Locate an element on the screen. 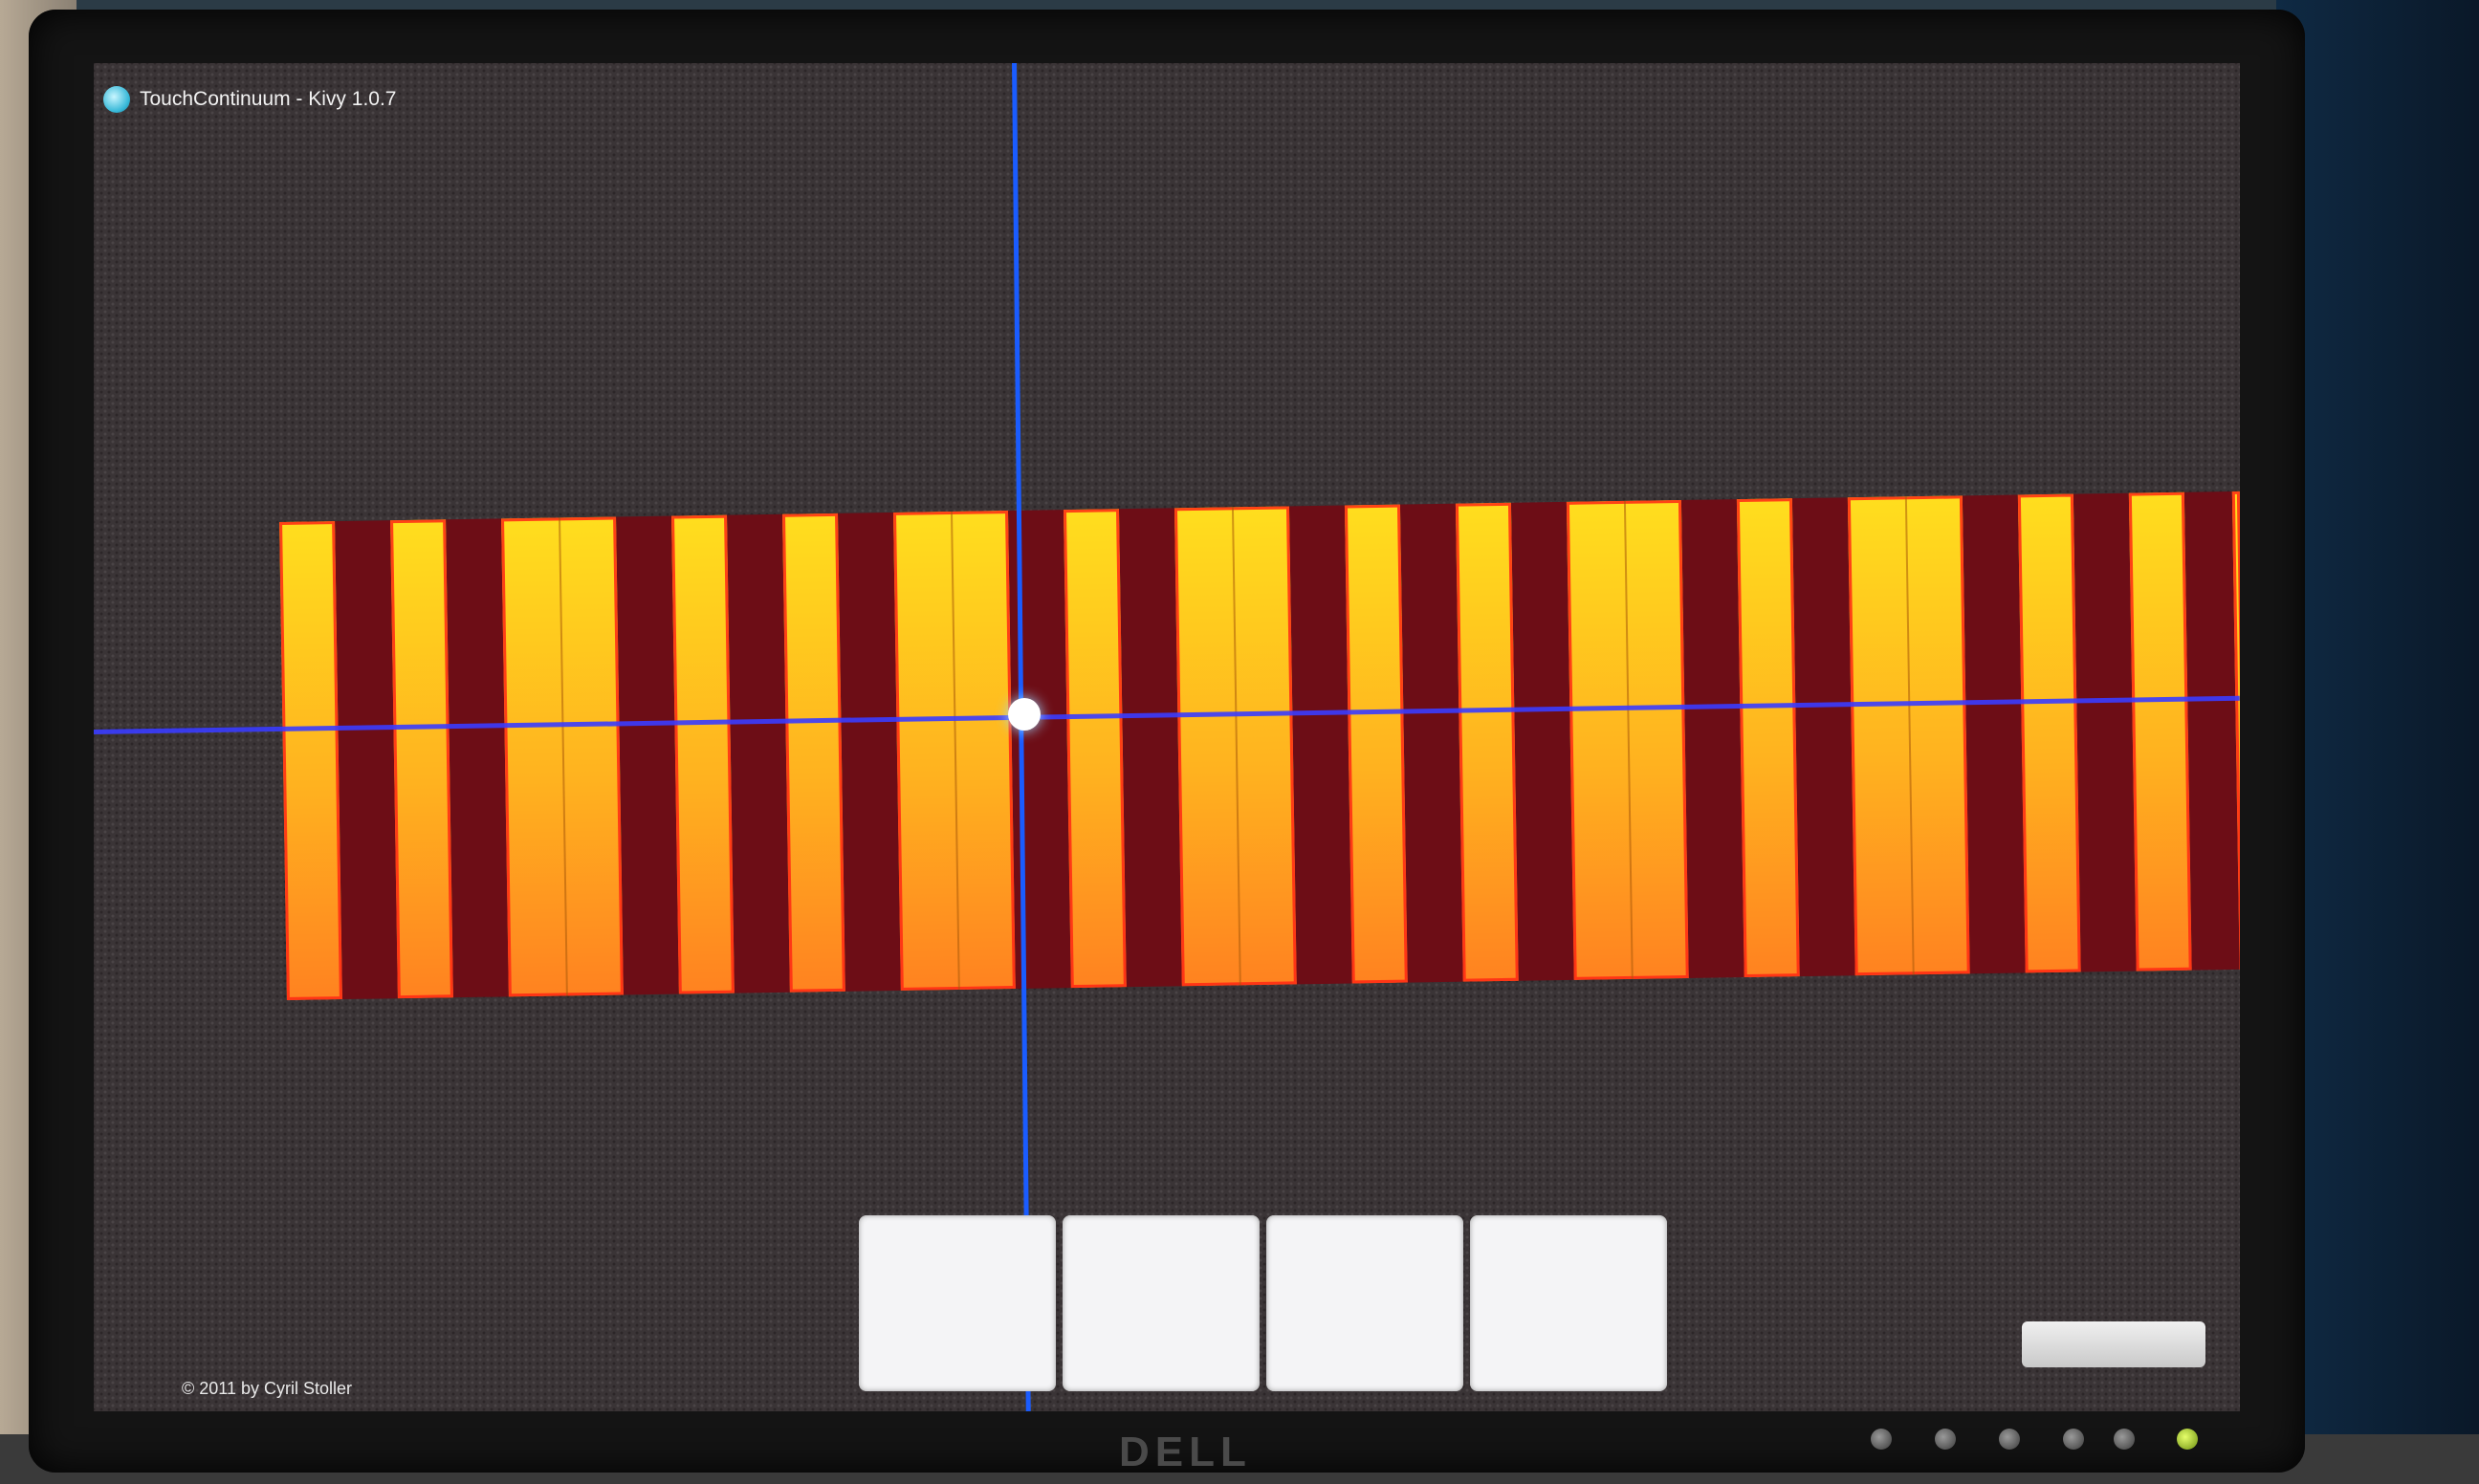  title-bar: TouchContinuum - Kivy 1.0.7 is located at coordinates (249, 99).